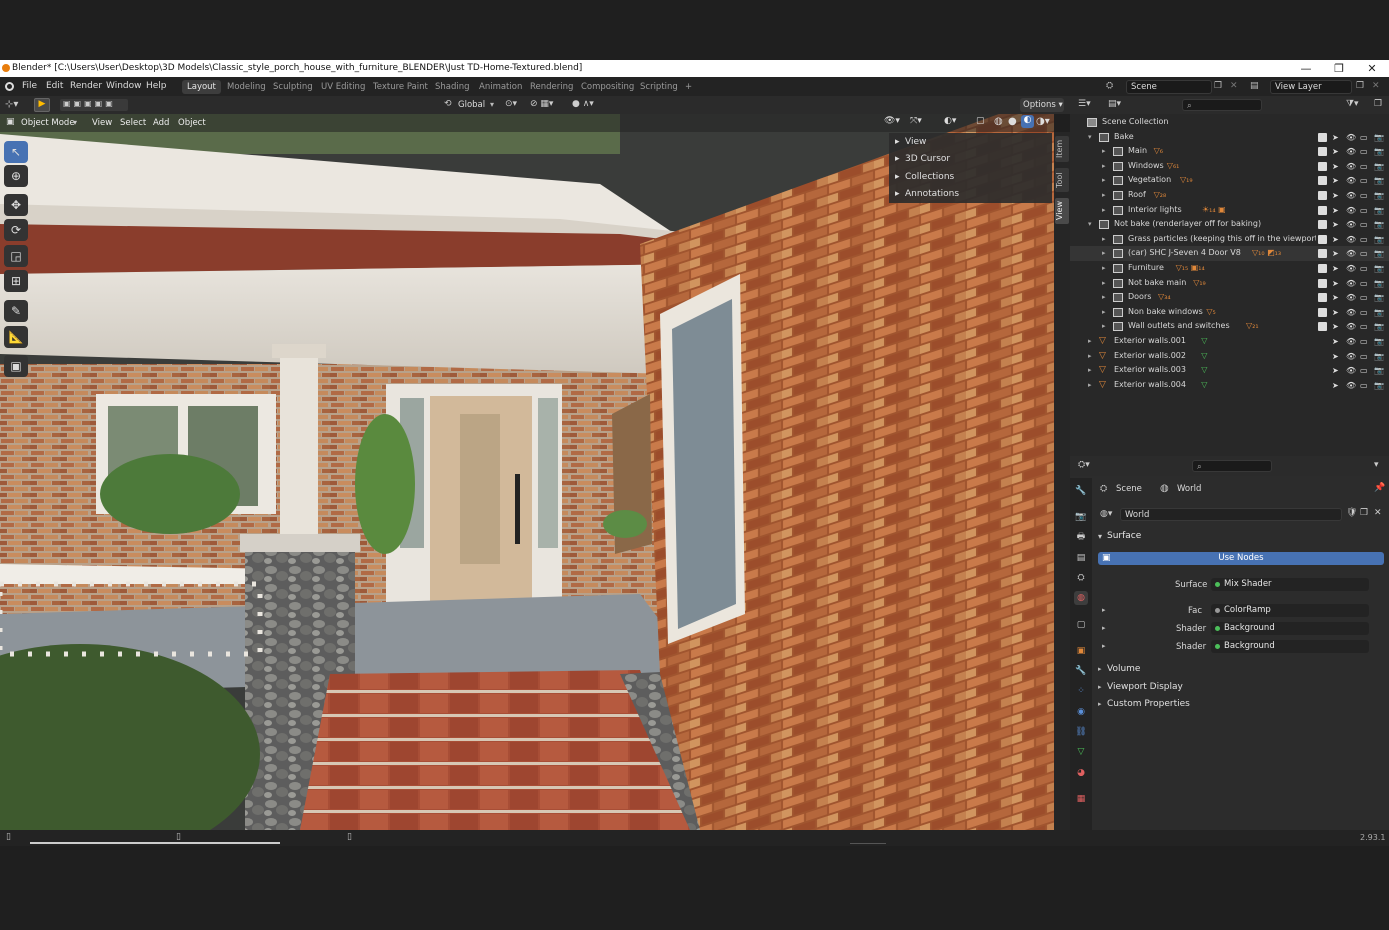  What do you see at coordinates (1081, 578) in the screenshot?
I see `scene-tab-icon: ⛭` at bounding box center [1081, 578].